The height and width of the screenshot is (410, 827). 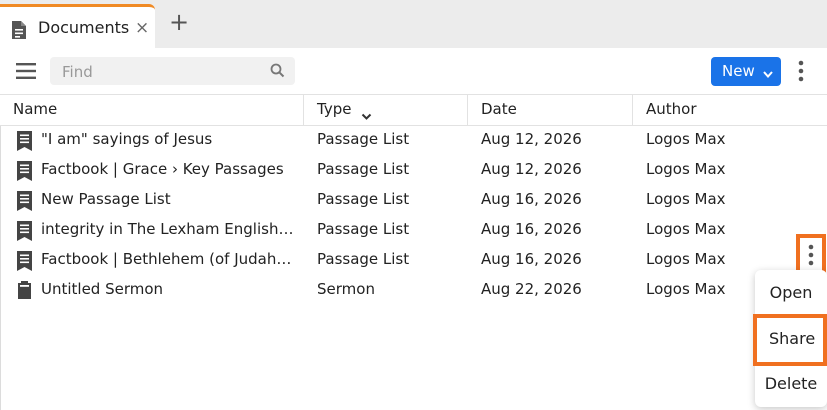 I want to click on column-header-date: Date, so click(x=499, y=109).